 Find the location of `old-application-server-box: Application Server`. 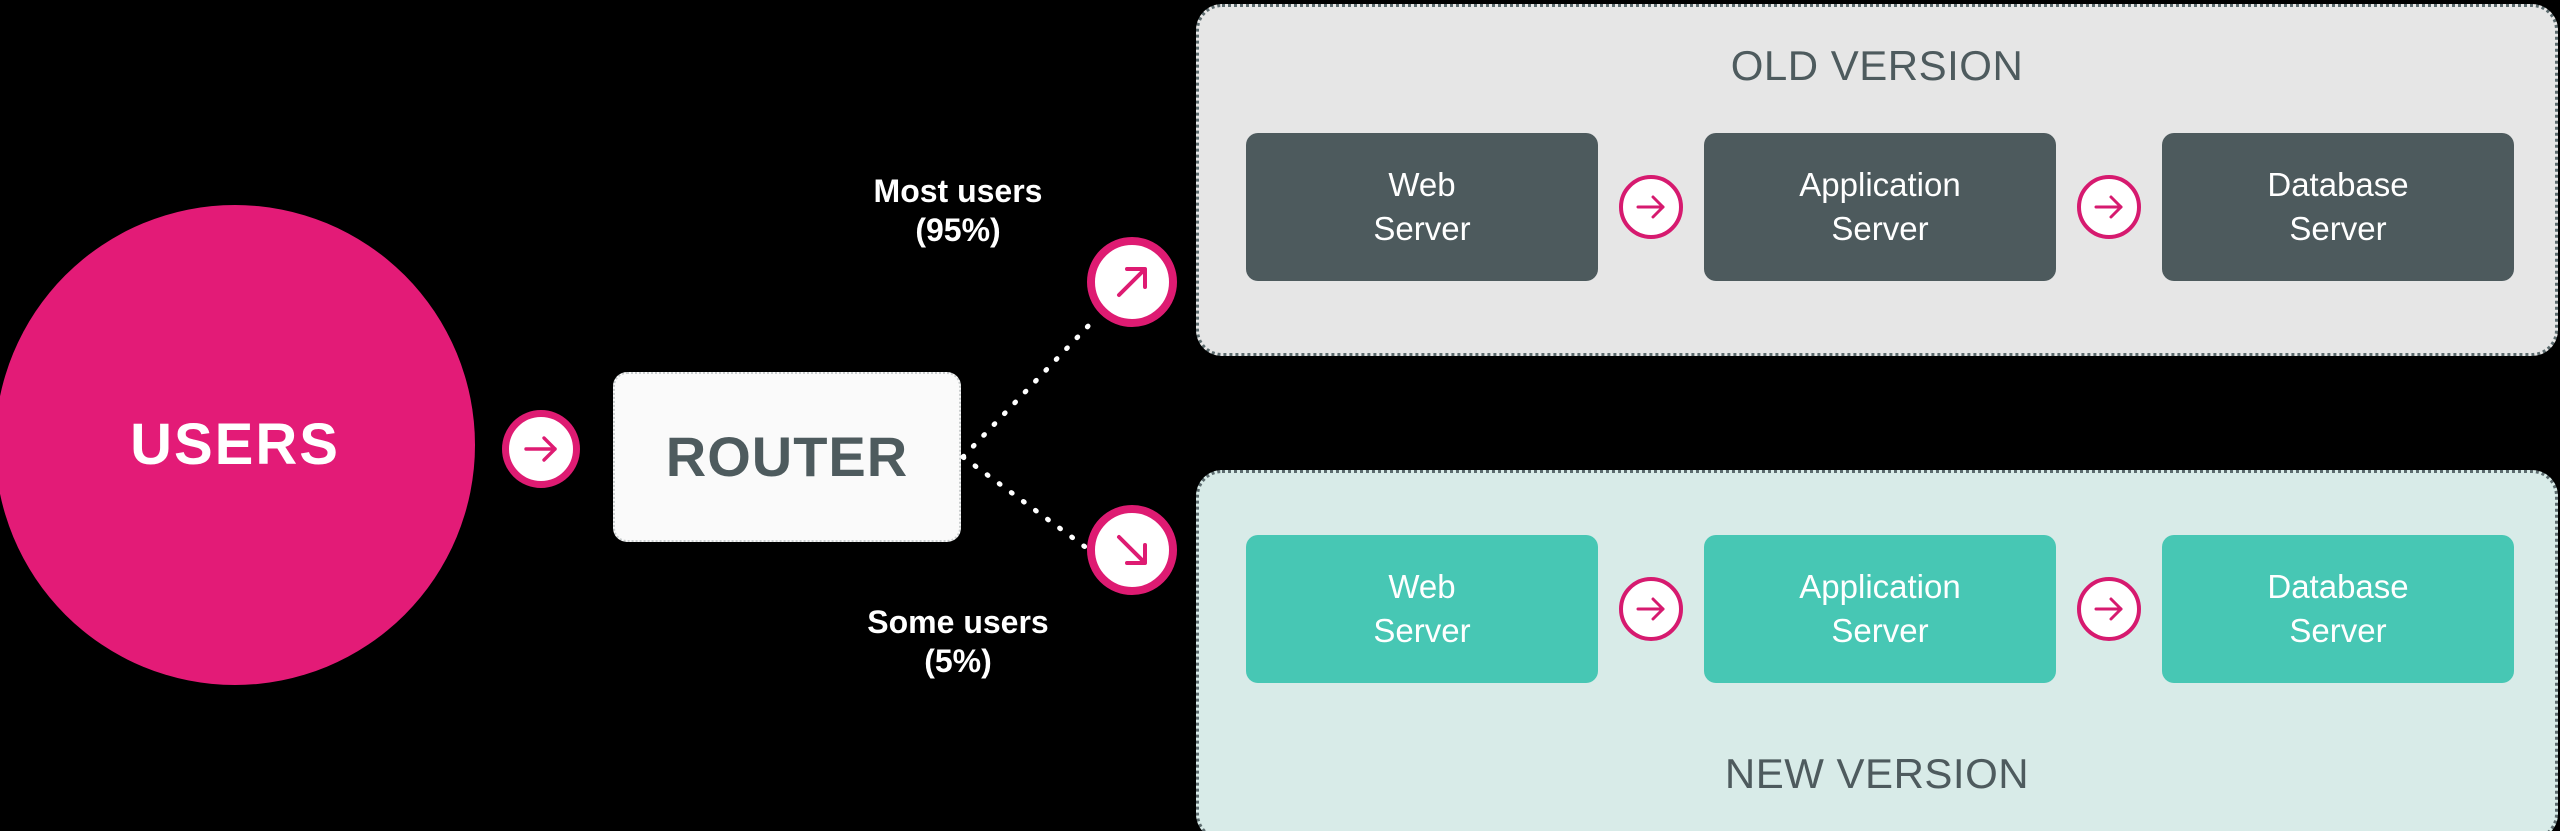

old-application-server-box: Application Server is located at coordinates (1880, 207).